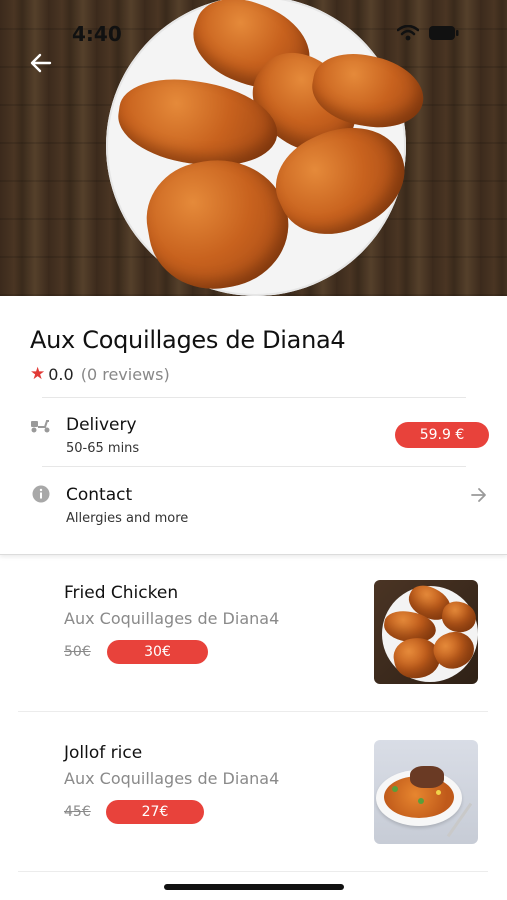 Image resolution: width=507 pixels, height=900 pixels. Describe the element at coordinates (408, 34) in the screenshot. I see `wifi-icon` at that location.